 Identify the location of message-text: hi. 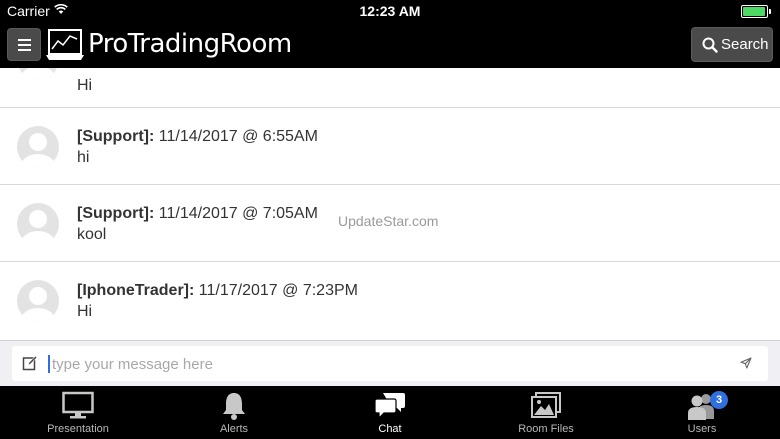
(83, 157).